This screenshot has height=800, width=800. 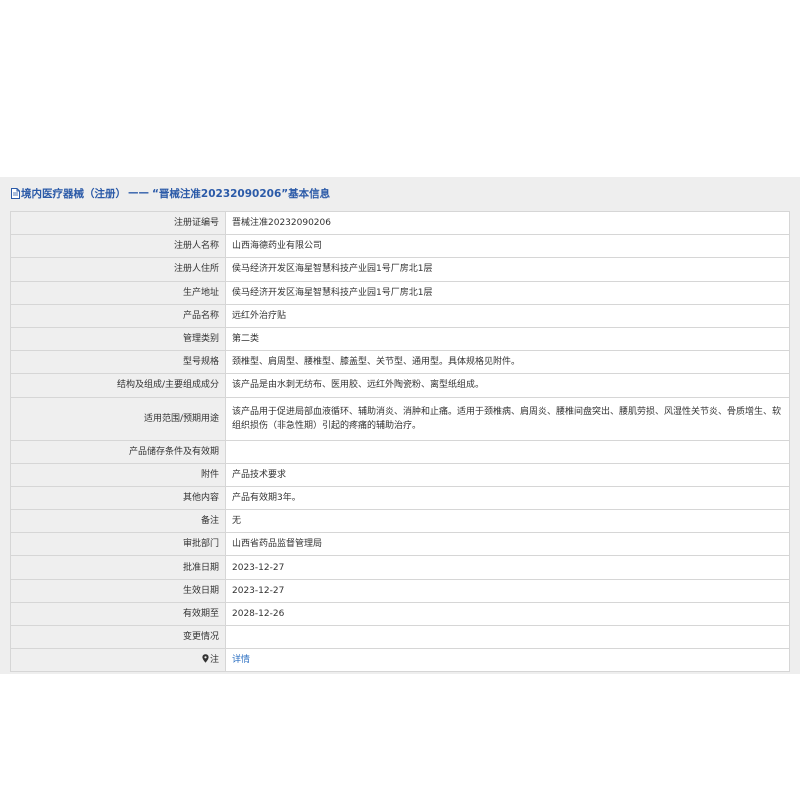 What do you see at coordinates (507, 339) in the screenshot?
I see `row-value: 第二类` at bounding box center [507, 339].